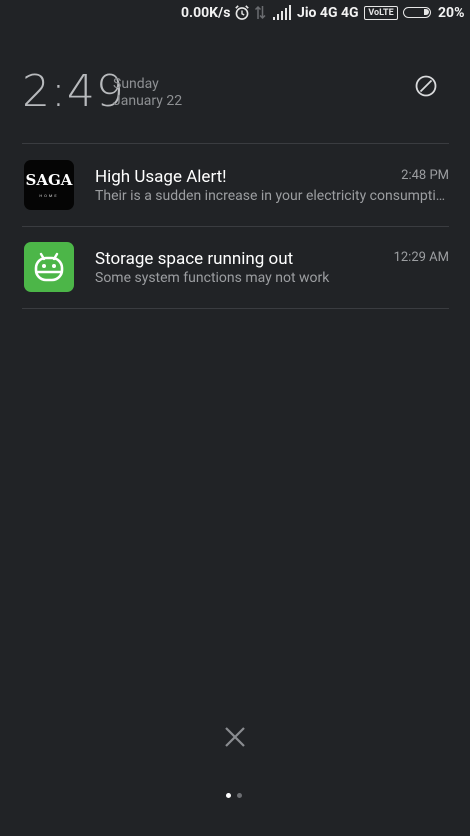  What do you see at coordinates (451, 13) in the screenshot?
I see `battery-percent: 20%` at bounding box center [451, 13].